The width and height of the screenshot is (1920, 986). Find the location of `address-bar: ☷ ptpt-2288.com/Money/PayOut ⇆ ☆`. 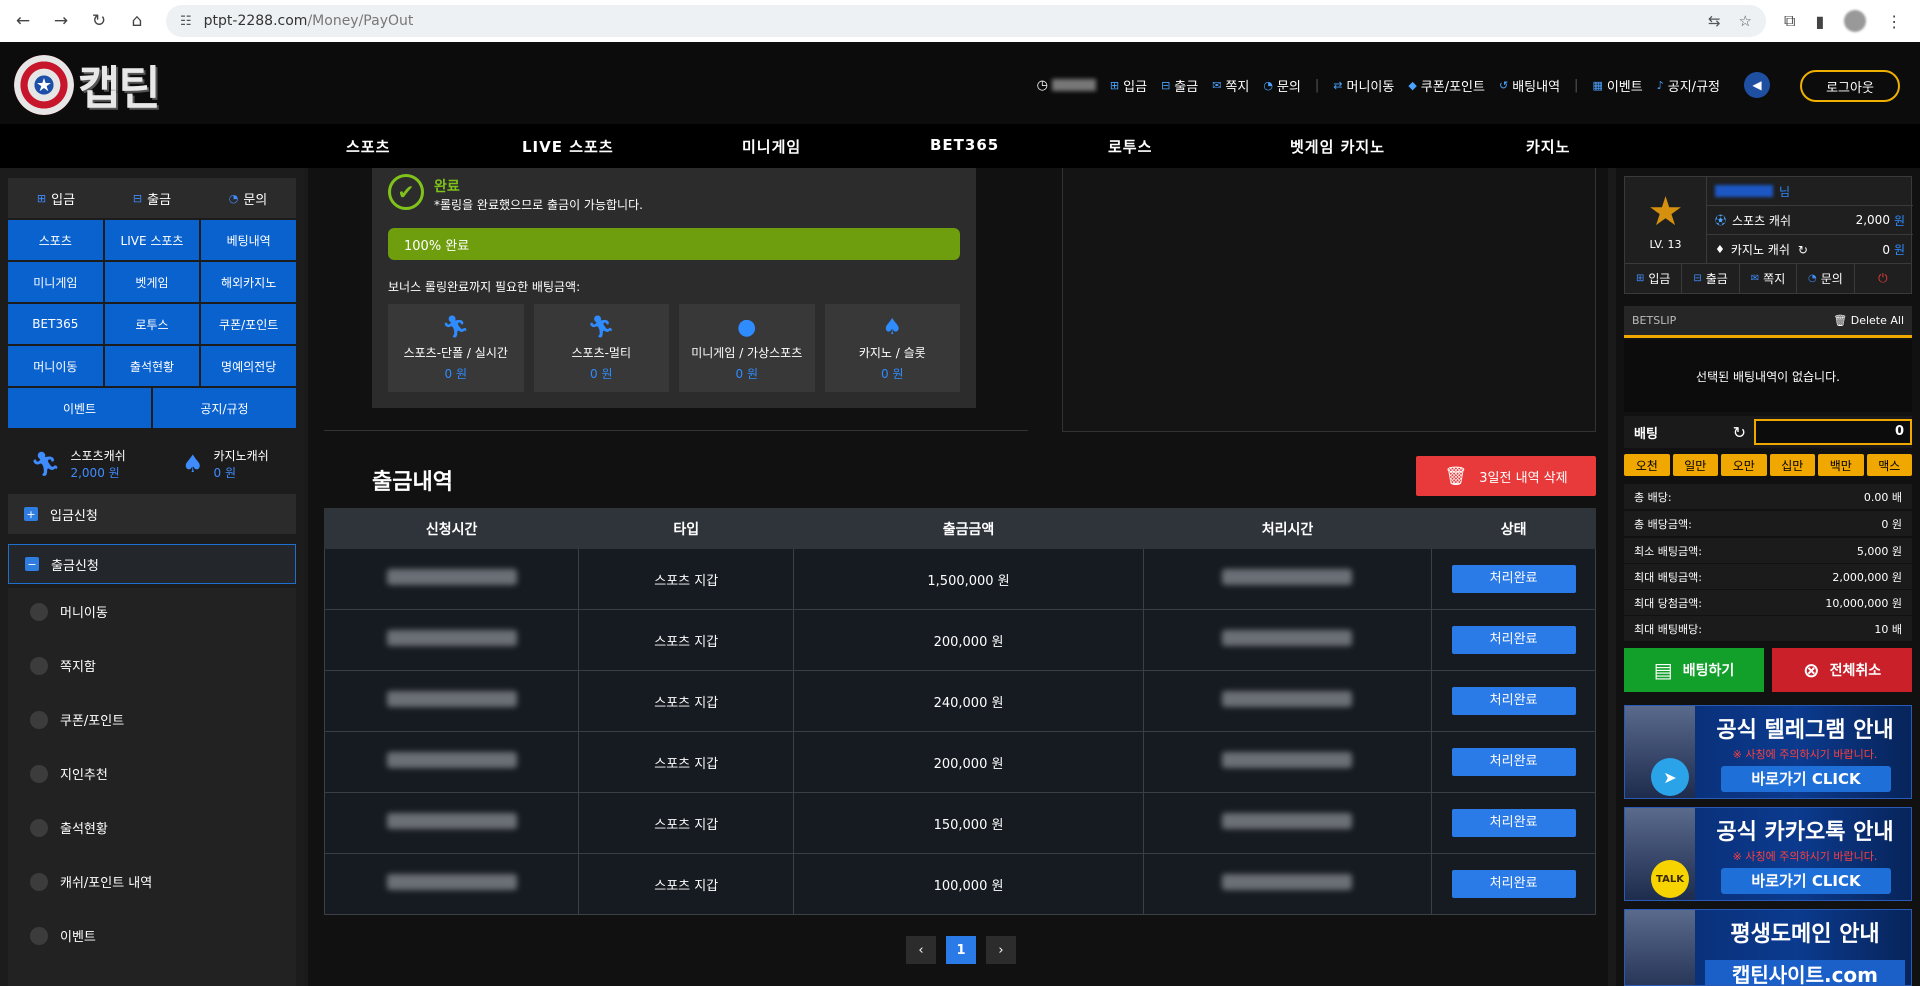

address-bar: ☷ ptpt-2288.com/Money/PayOut ⇆ ☆ is located at coordinates (966, 21).